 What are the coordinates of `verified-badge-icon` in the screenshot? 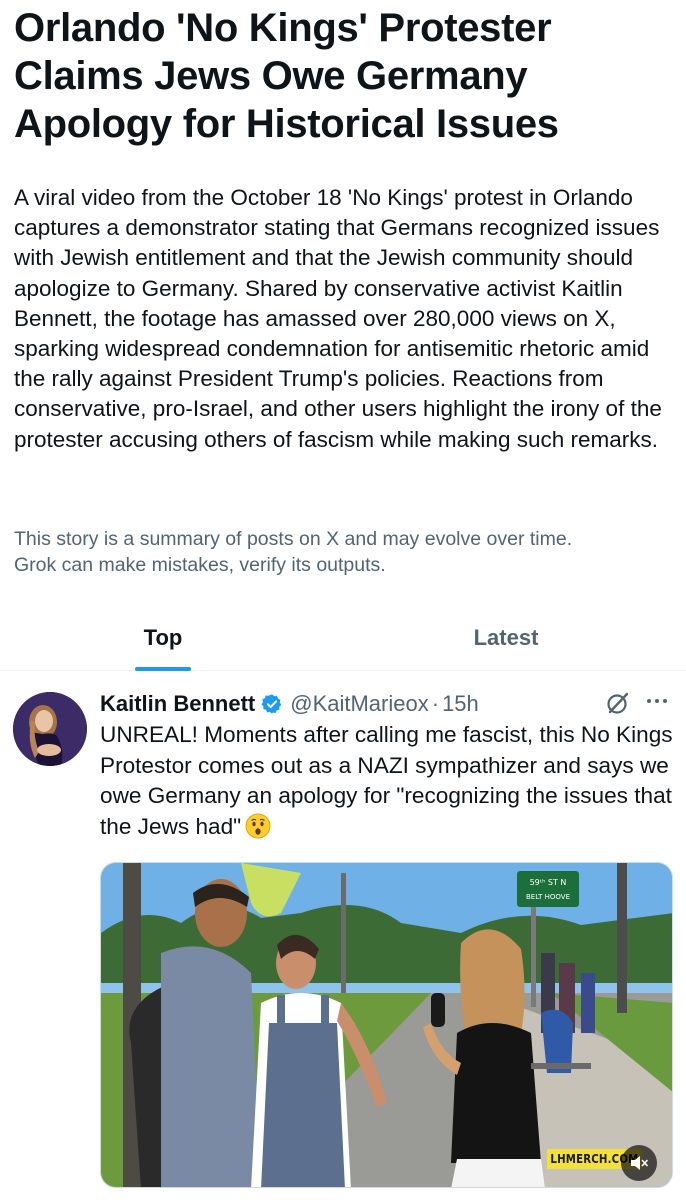 It's located at (271, 704).